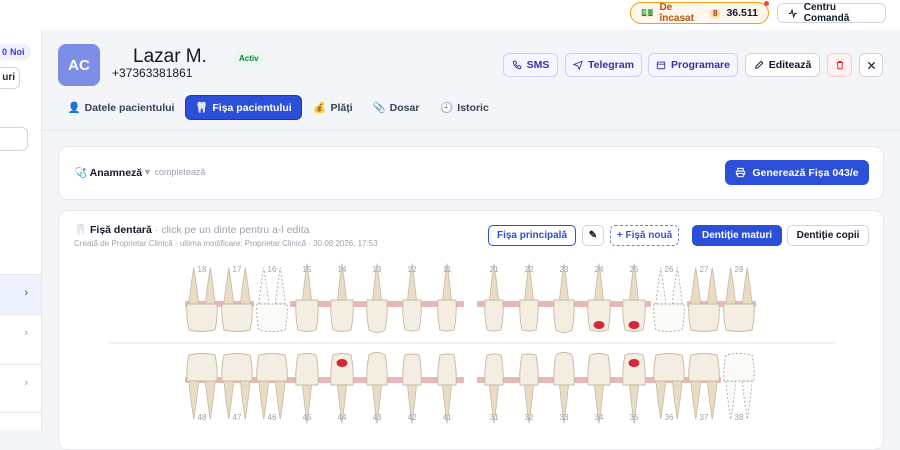 The width and height of the screenshot is (900, 450). Describe the element at coordinates (342, 269) in the screenshot. I see `tooth-number: 14` at that location.